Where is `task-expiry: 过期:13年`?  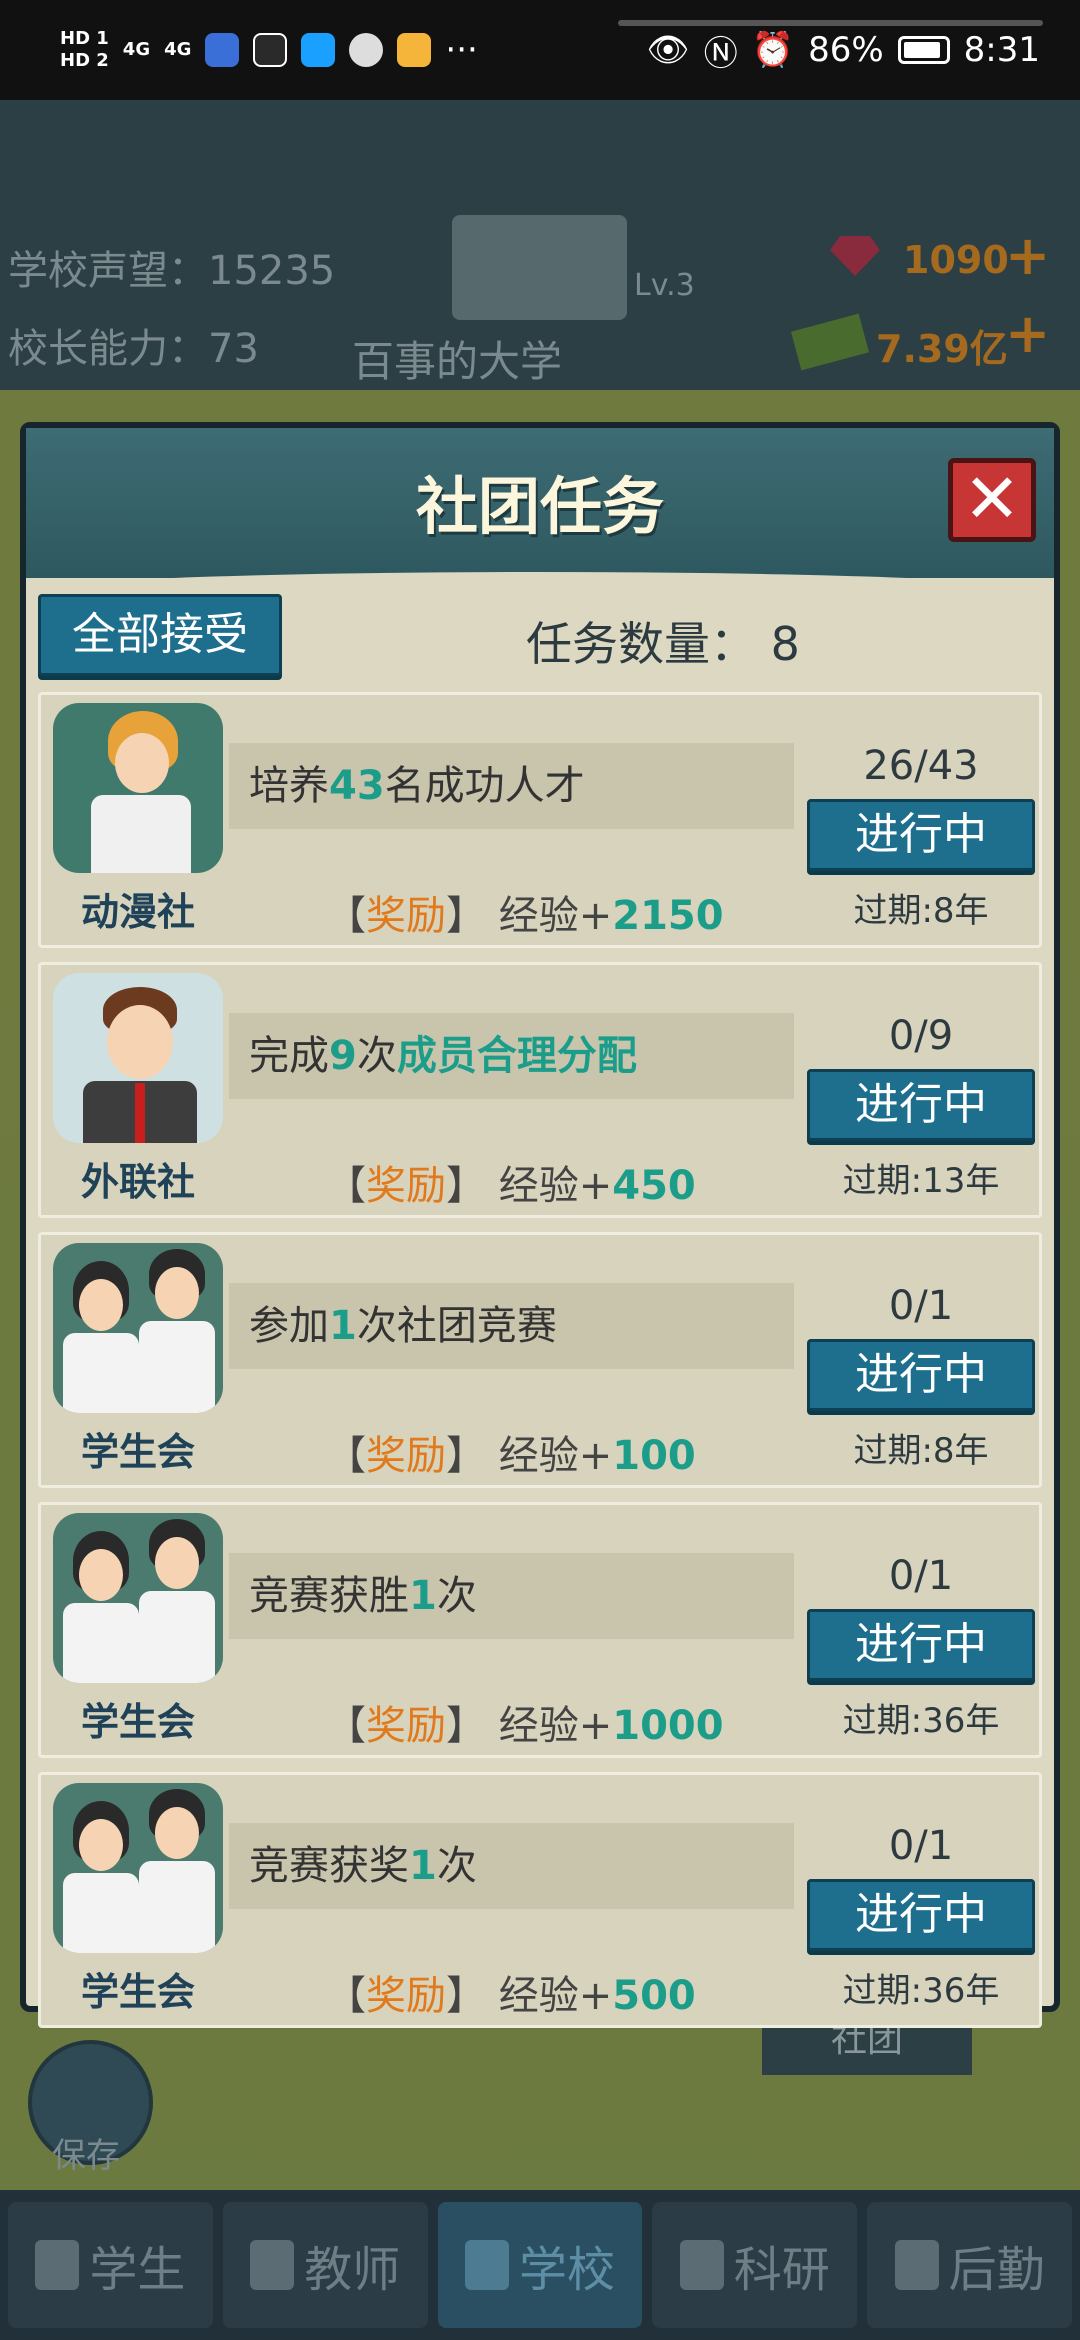
task-expiry: 过期:13年 is located at coordinates (921, 1181).